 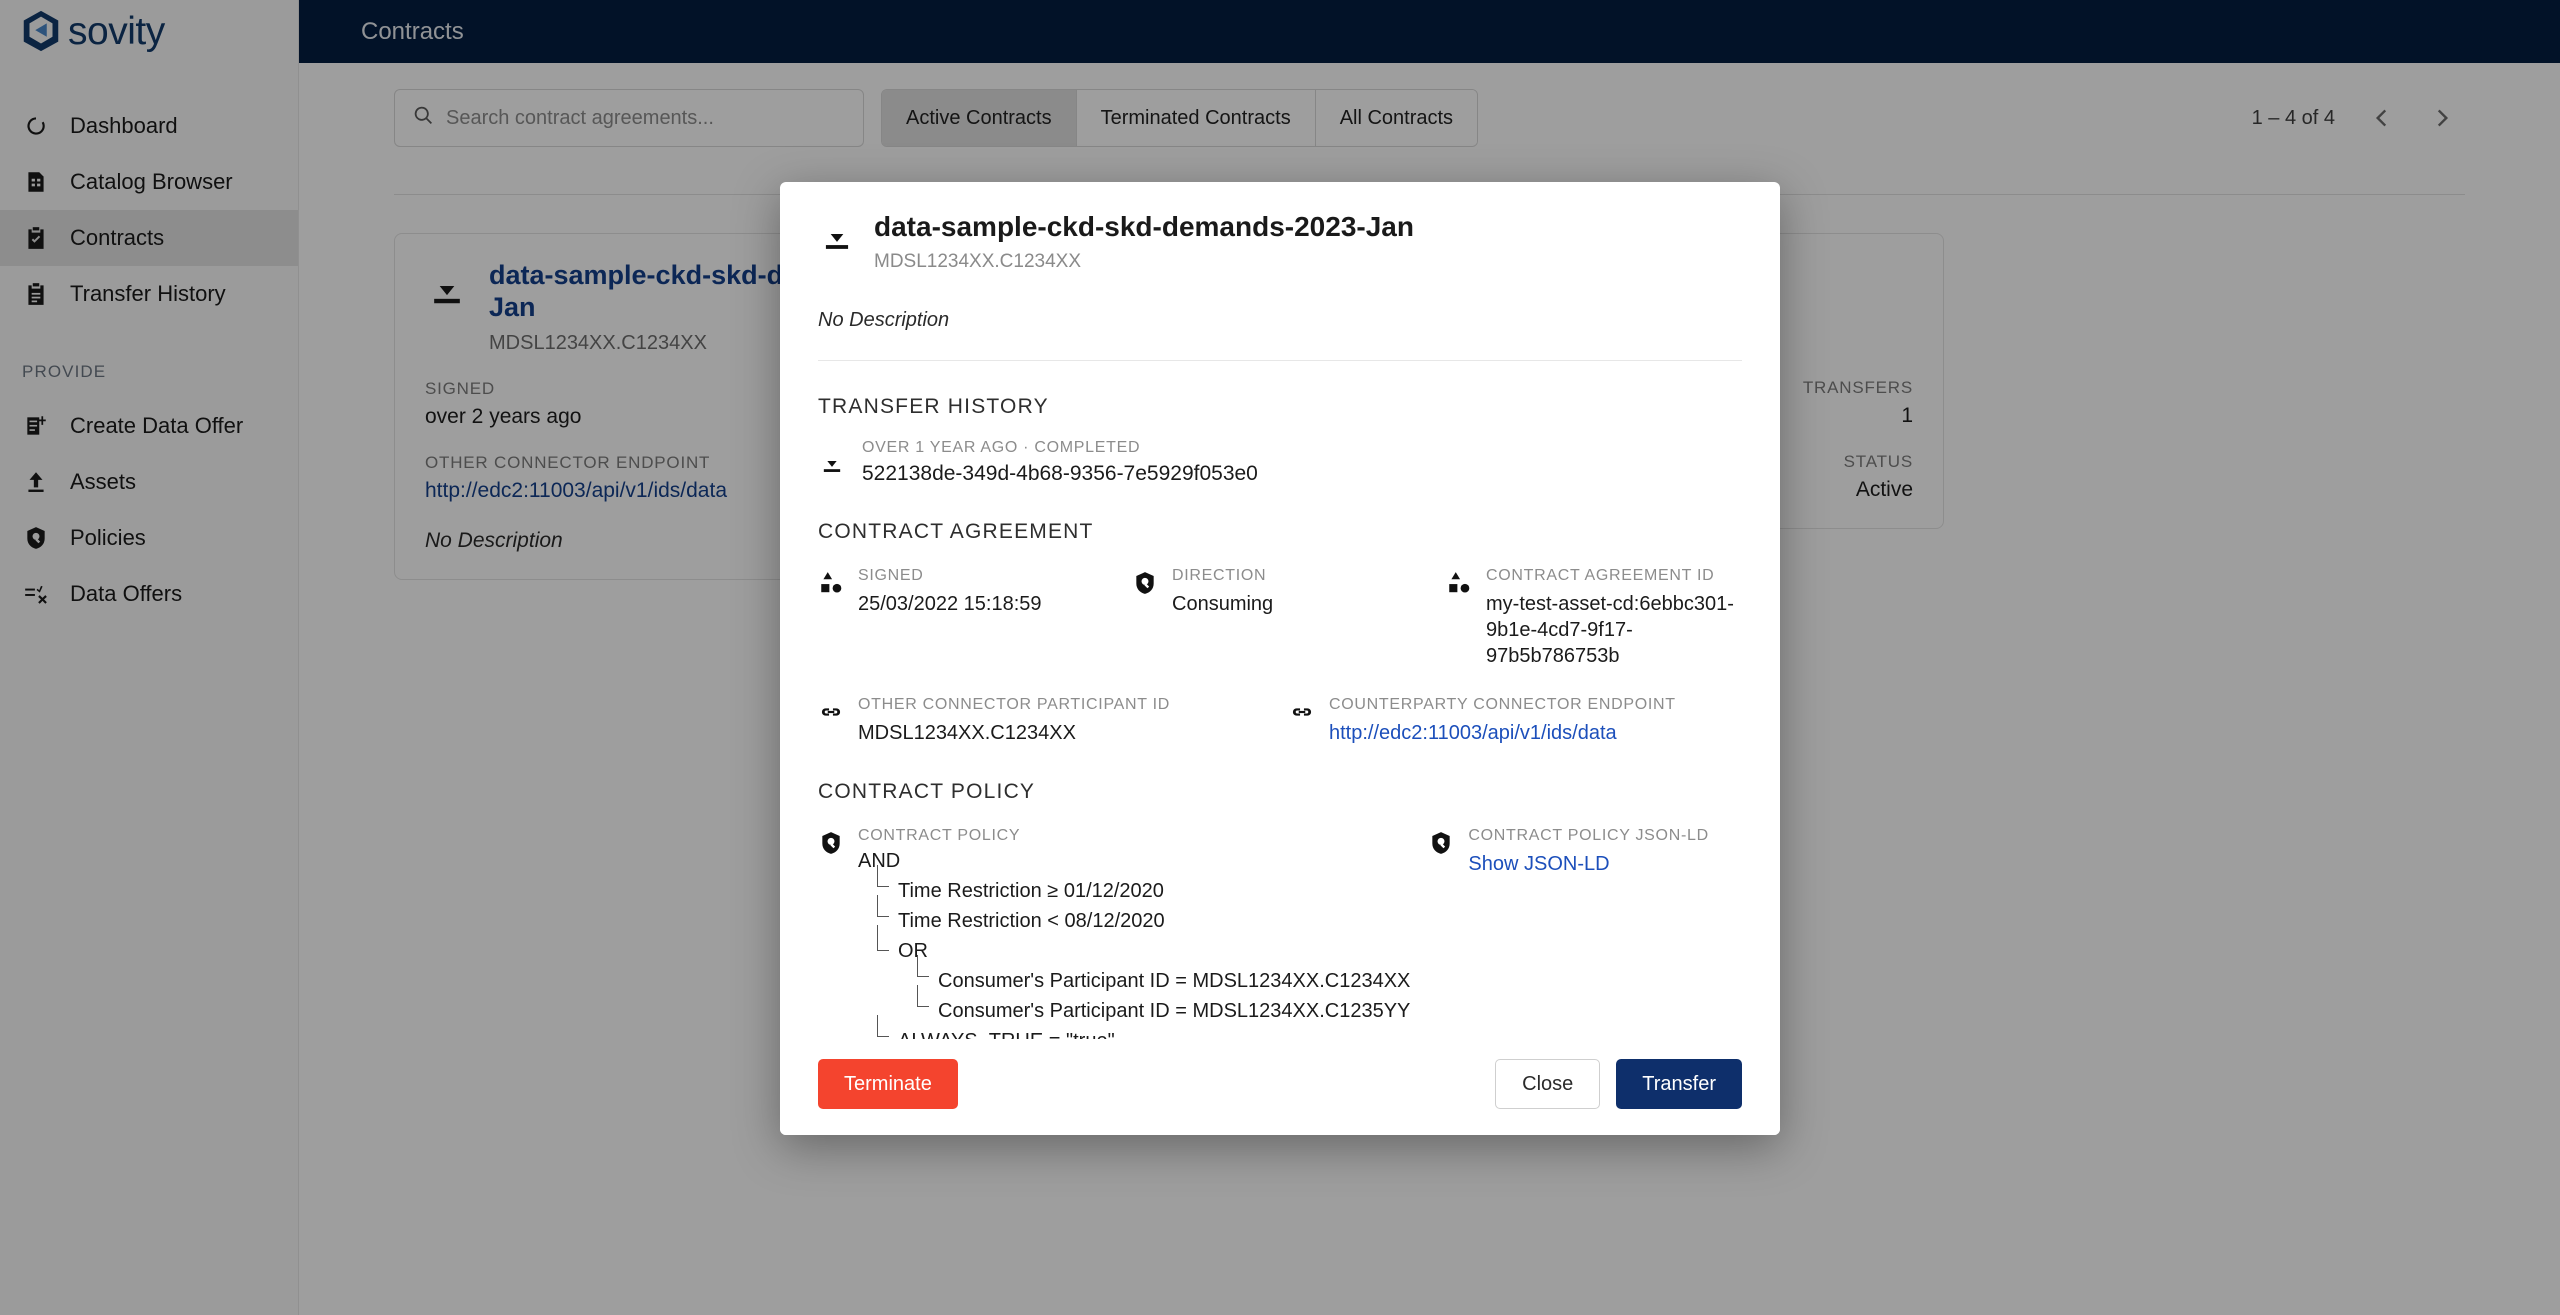 I want to click on policy-rule: ALWAYS_TRUE = "true", so click(x=1143, y=1027).